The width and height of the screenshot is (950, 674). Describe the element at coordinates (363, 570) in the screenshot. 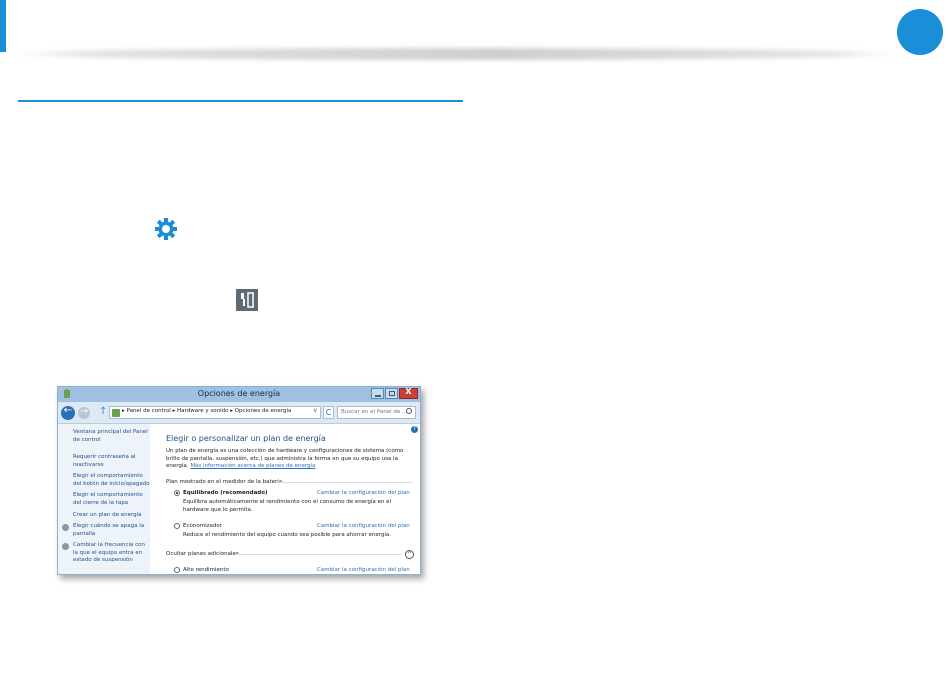

I see `plan-settings-link-high-performance: Cambiar la configuración del plan` at that location.